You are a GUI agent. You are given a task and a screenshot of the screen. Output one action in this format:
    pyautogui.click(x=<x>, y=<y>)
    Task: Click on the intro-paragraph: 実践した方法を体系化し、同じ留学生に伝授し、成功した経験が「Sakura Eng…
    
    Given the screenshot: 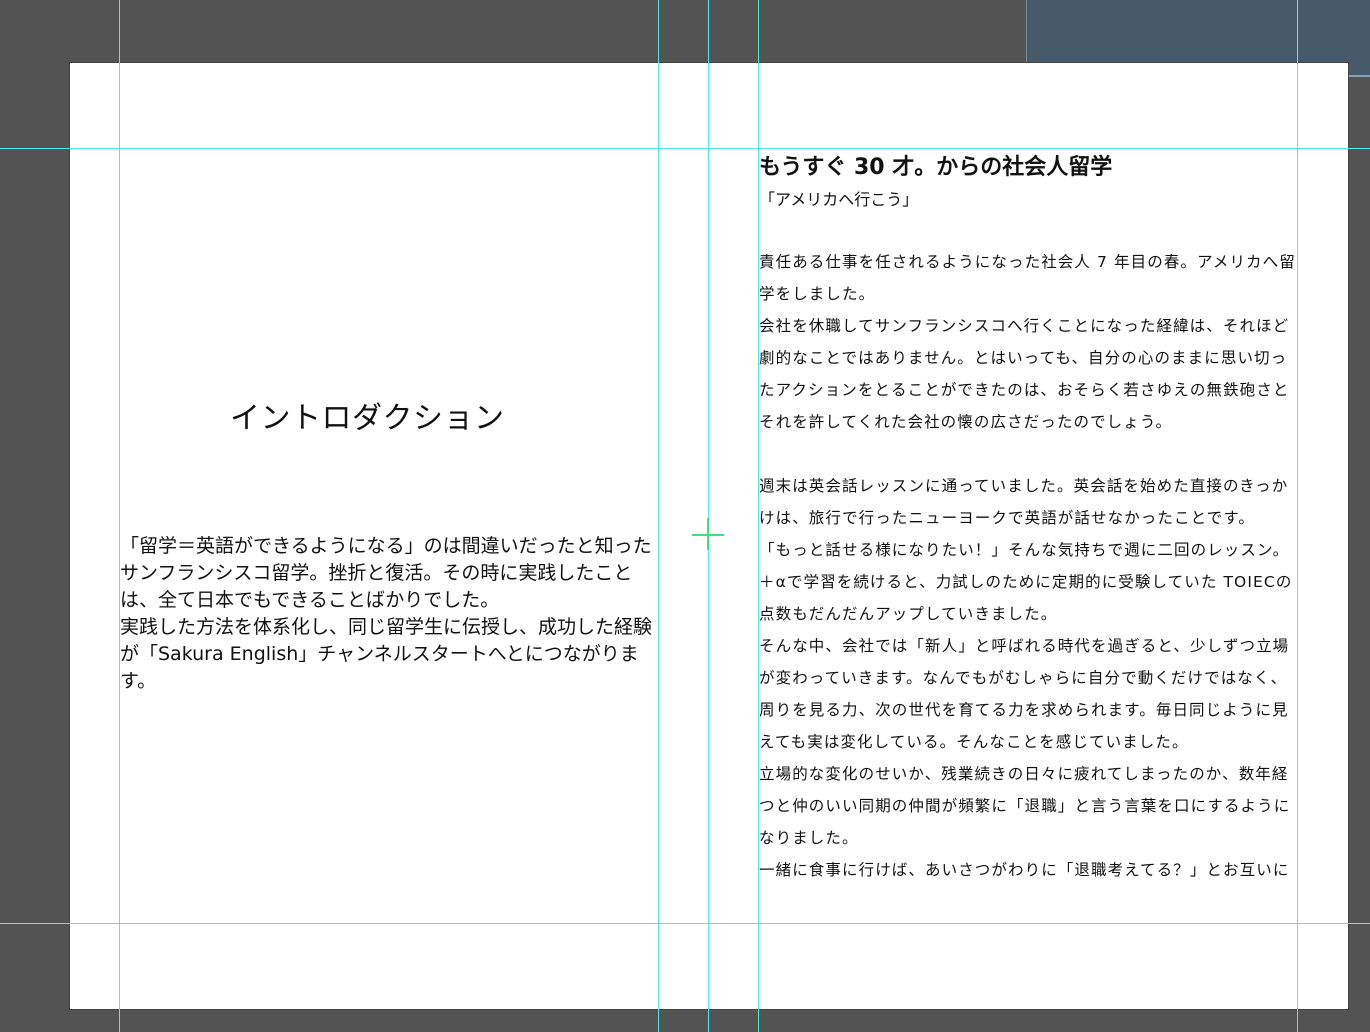 What is the action you would take?
    pyautogui.click(x=386, y=654)
    